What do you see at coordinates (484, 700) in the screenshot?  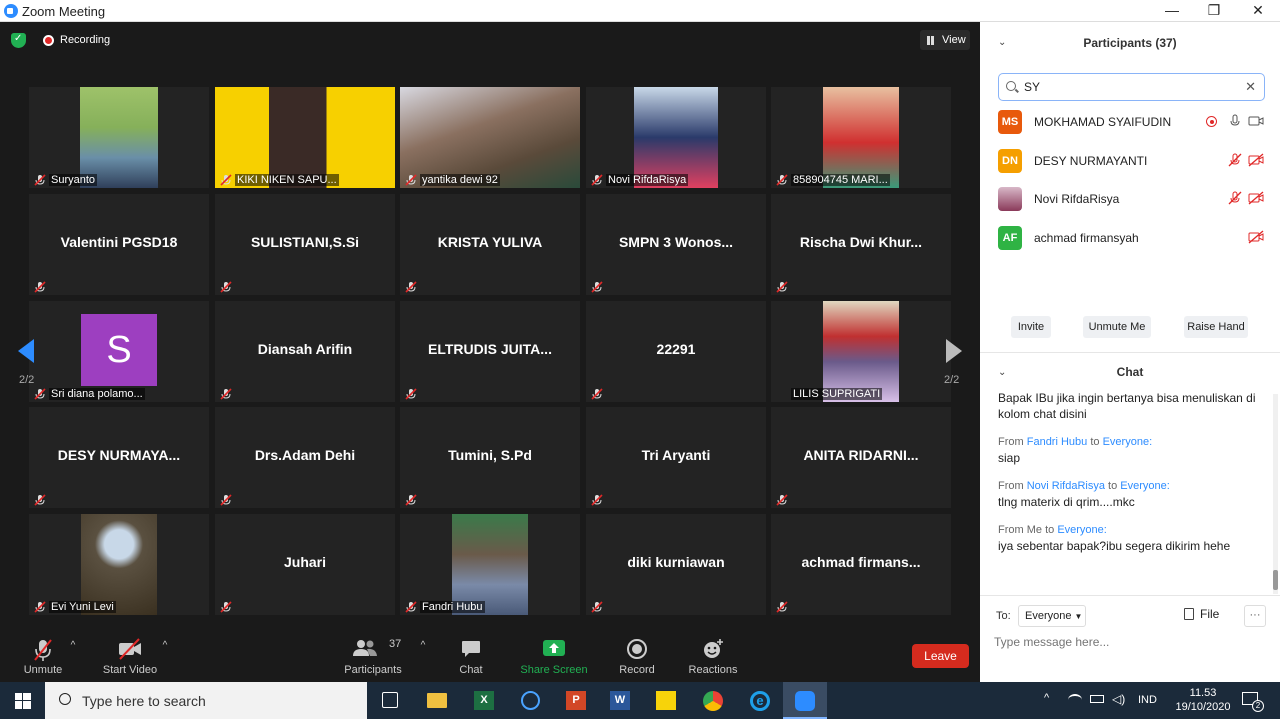 I see `excel-icon: X` at bounding box center [484, 700].